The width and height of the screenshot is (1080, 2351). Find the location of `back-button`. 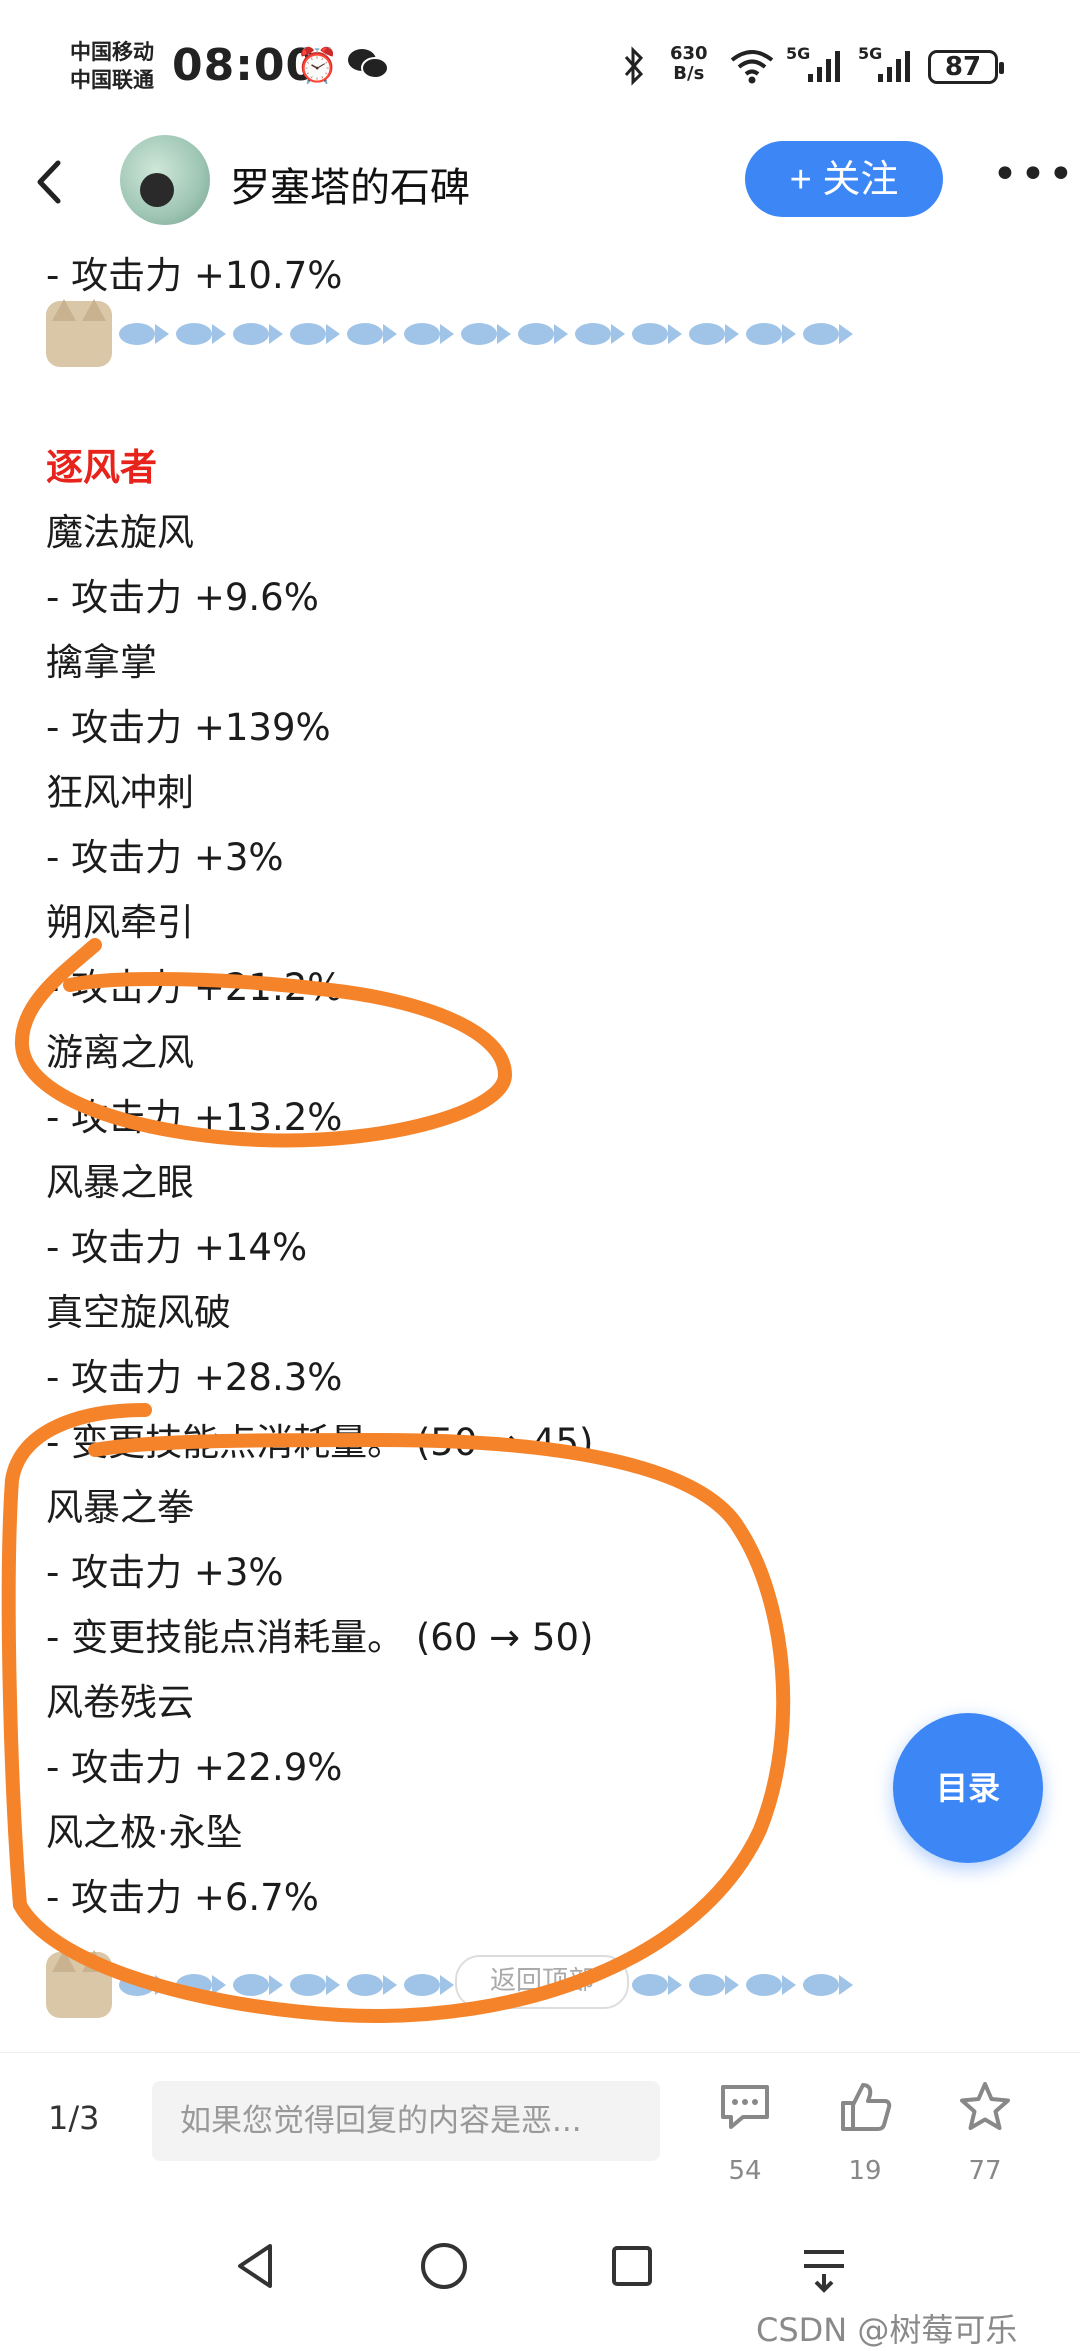

back-button is located at coordinates (54, 187).